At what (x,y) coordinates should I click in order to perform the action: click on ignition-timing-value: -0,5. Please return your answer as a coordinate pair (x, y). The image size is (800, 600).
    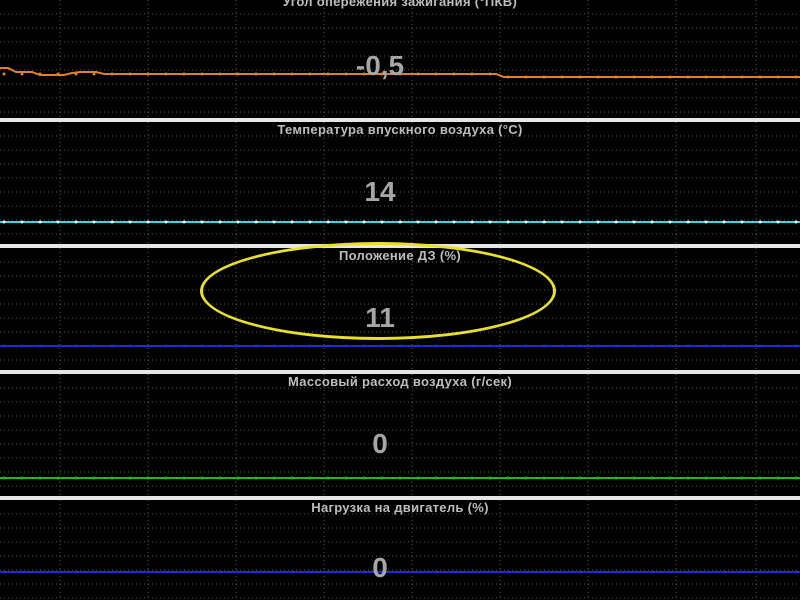
    Looking at the image, I should click on (380, 65).